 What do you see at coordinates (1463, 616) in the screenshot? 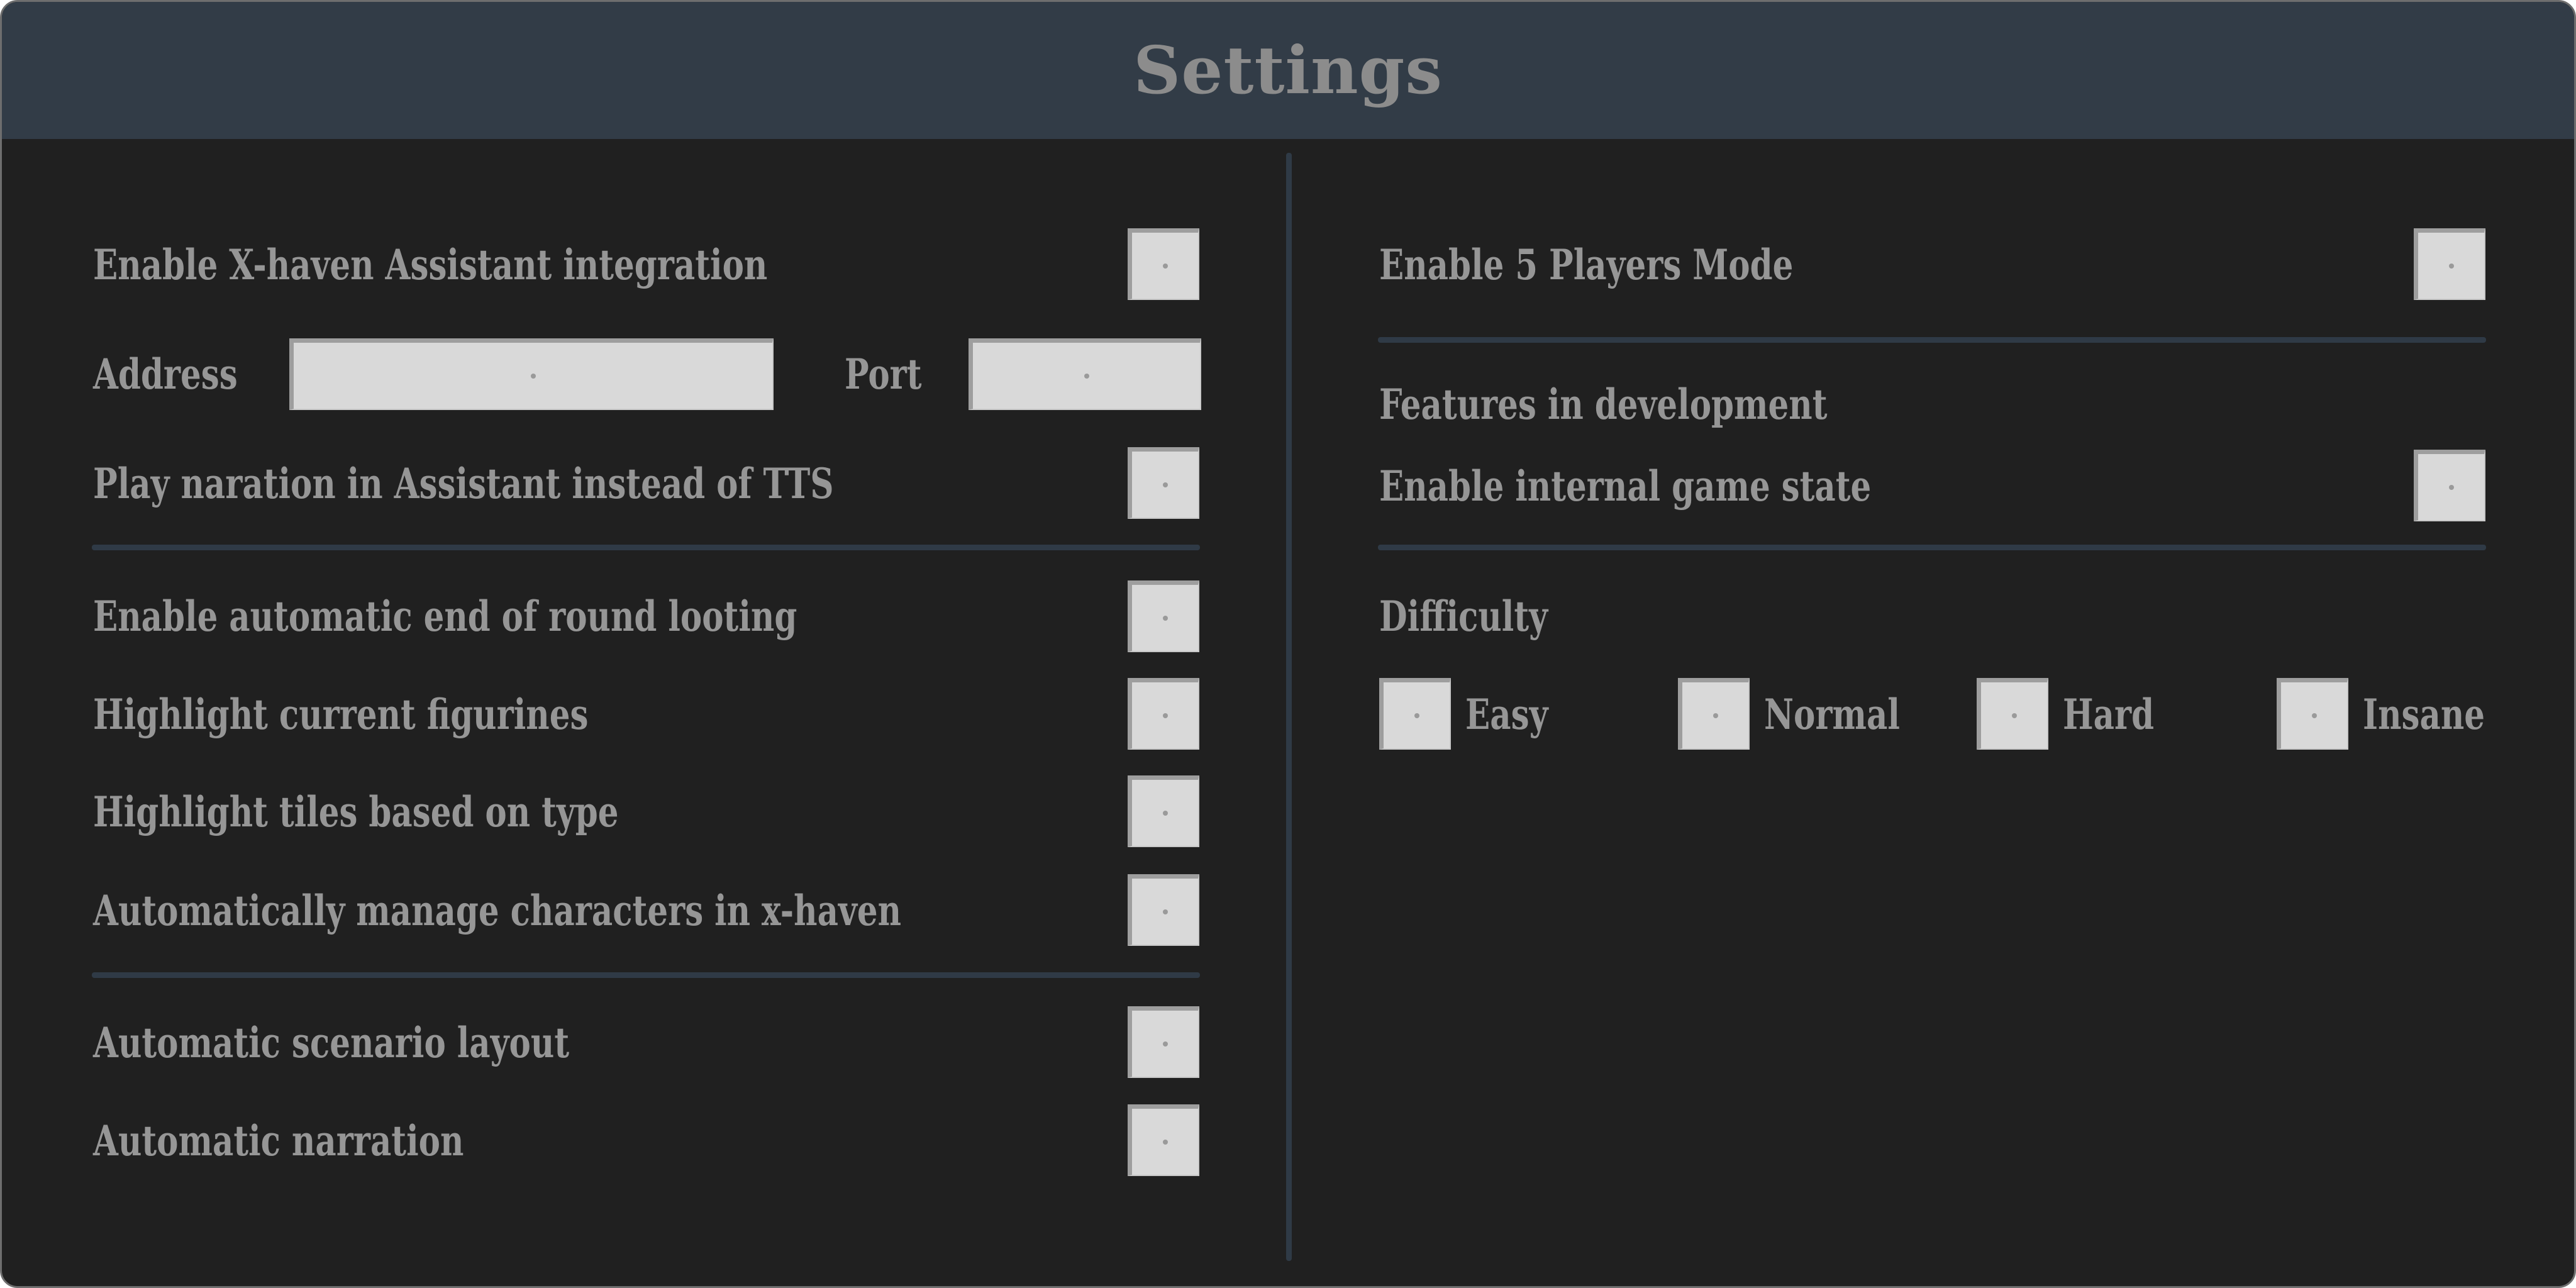
I see `difficulty-heading: Difficulty` at bounding box center [1463, 616].